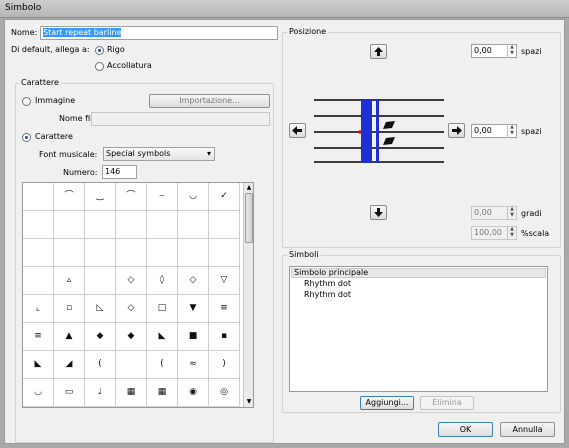 The width and height of the screenshot is (569, 448). I want to click on glyph-cell: ◺, so click(100, 309).